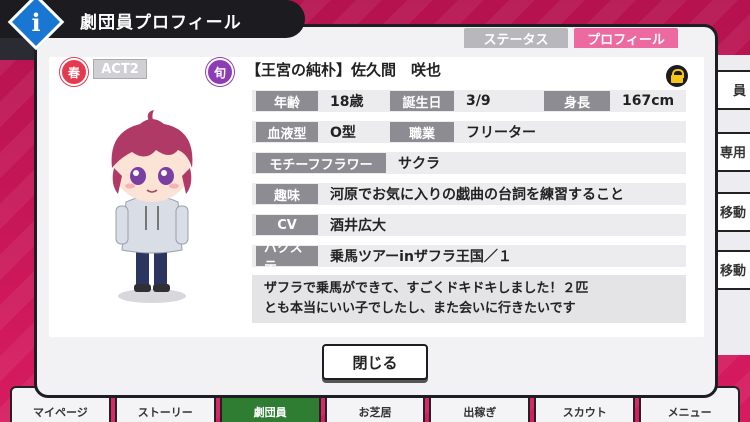 Image resolution: width=750 pixels, height=422 pixels. Describe the element at coordinates (343, 133) in the screenshot. I see `blood-value: O型` at that location.